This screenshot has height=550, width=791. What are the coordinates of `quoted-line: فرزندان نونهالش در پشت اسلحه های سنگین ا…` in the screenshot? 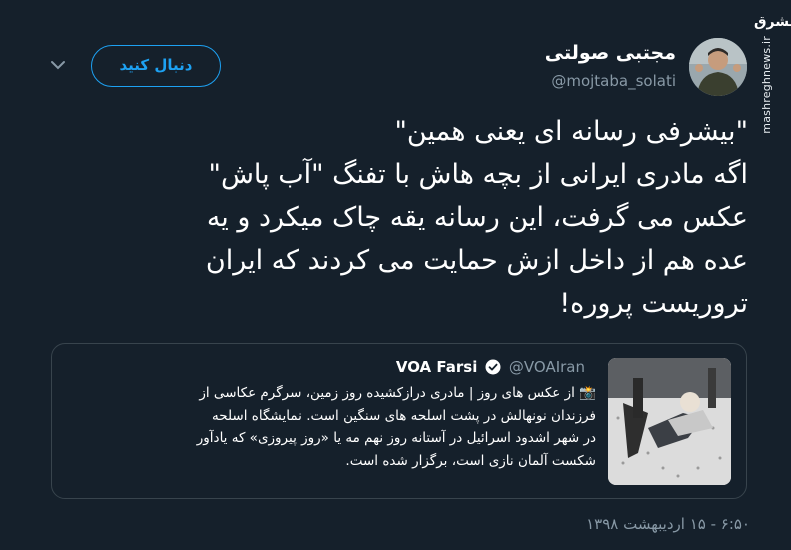 It's located at (404, 415).